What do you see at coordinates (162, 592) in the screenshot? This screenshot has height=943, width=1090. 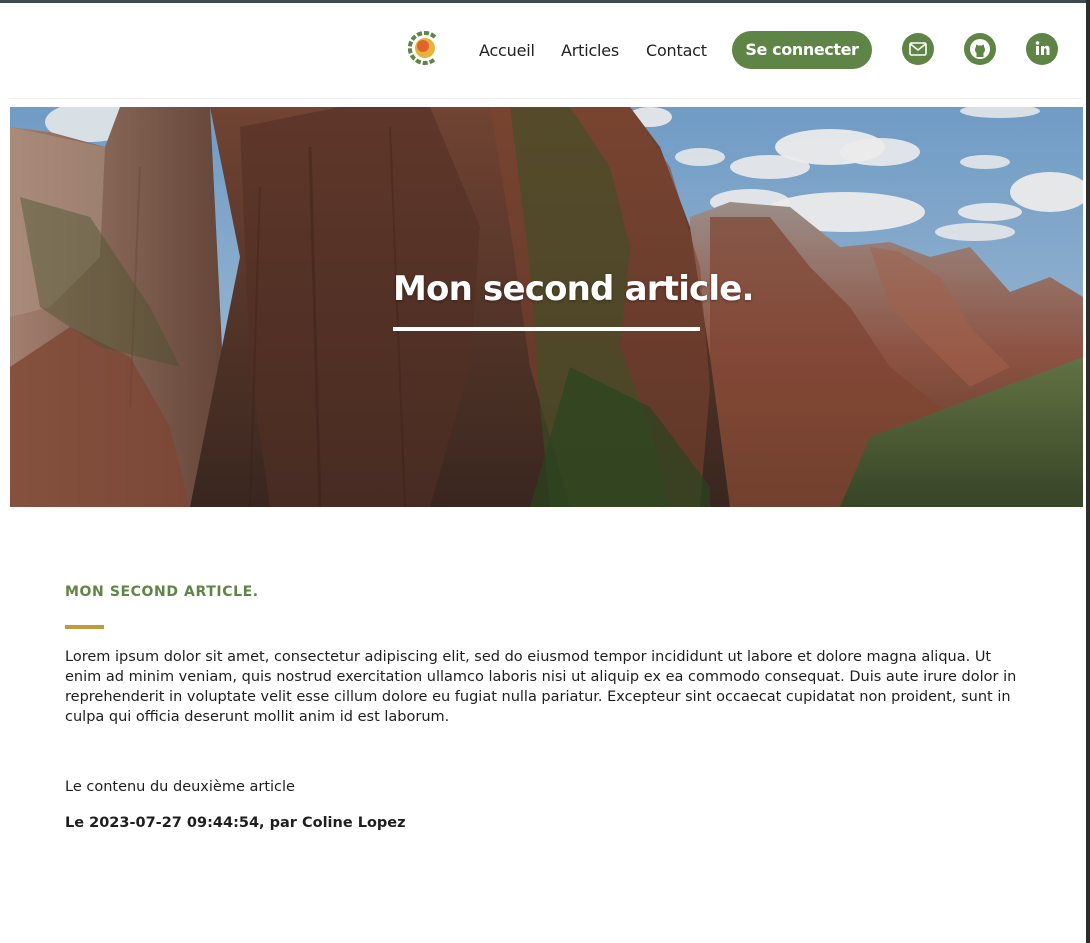 I see `article-heading: MON SECOND ARTICLE.` at bounding box center [162, 592].